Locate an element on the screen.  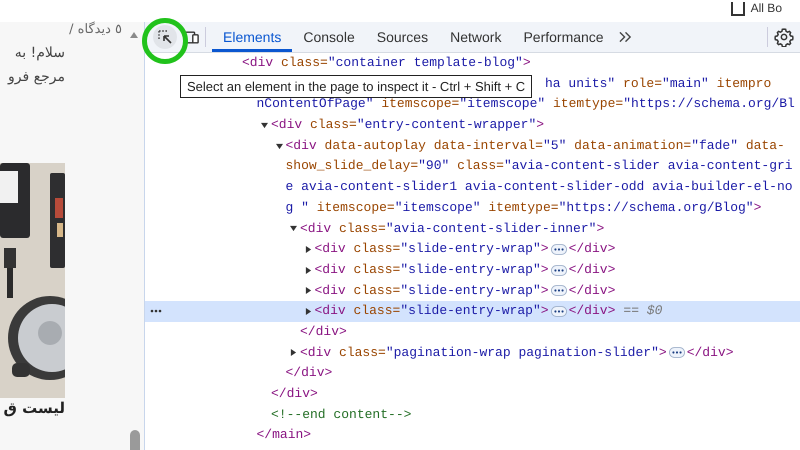
scroll-up-icon is located at coordinates (134, 35).